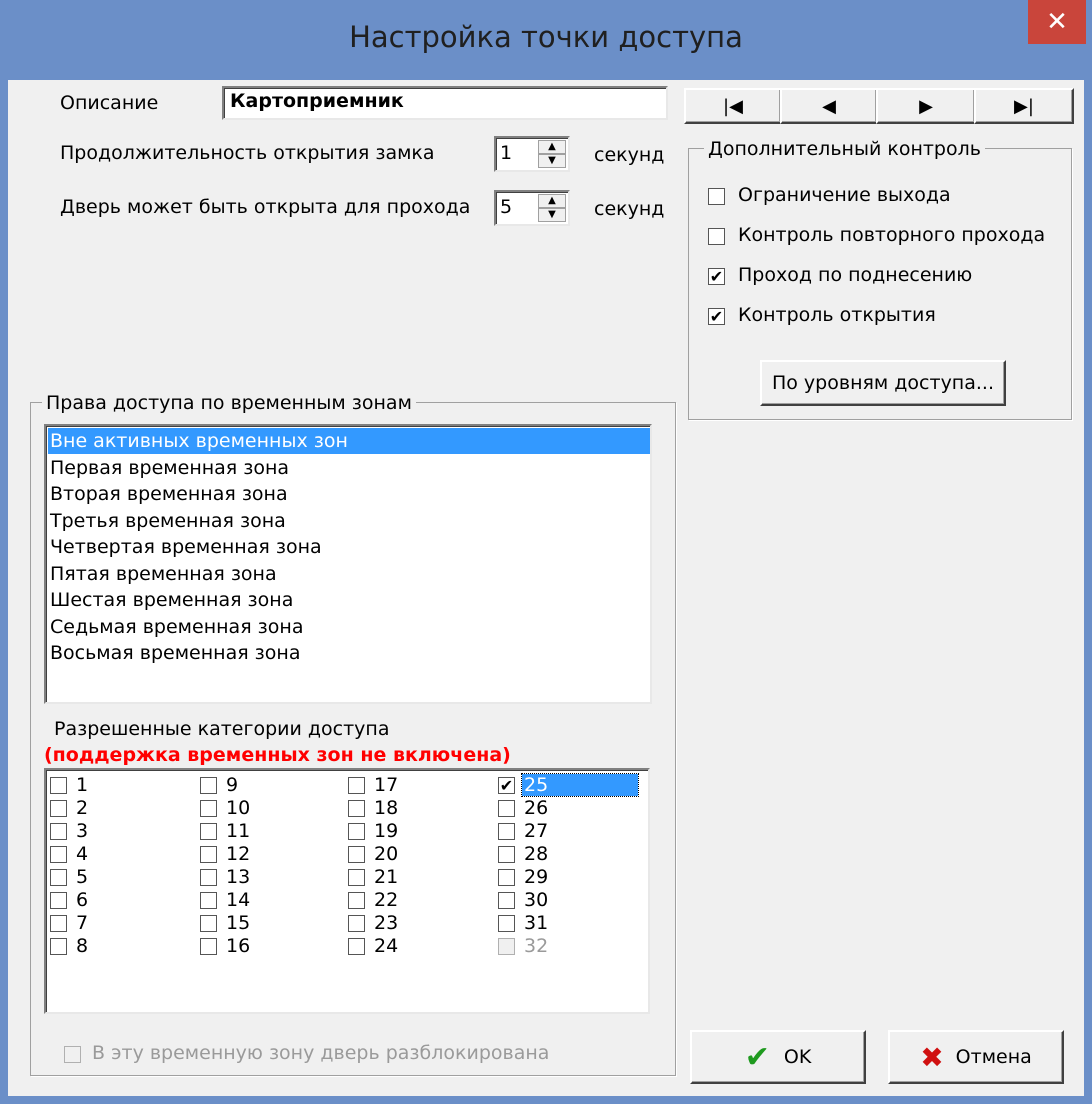  I want to click on door-open-value: 5, so click(506, 207).